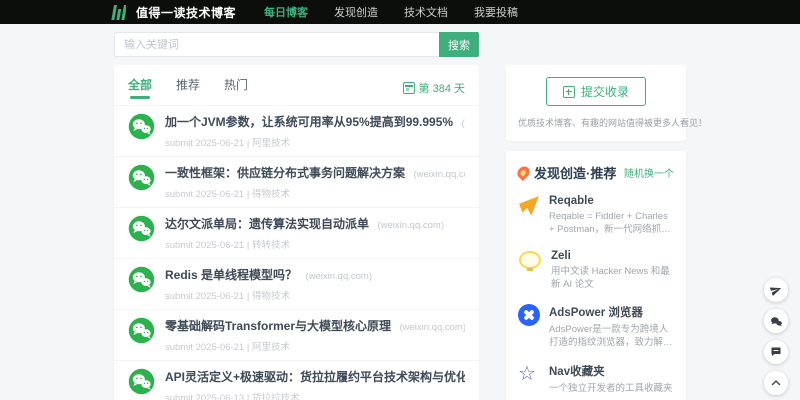 This screenshot has height=400, width=800. What do you see at coordinates (276, 44) in the screenshot?
I see `search-input` at bounding box center [276, 44].